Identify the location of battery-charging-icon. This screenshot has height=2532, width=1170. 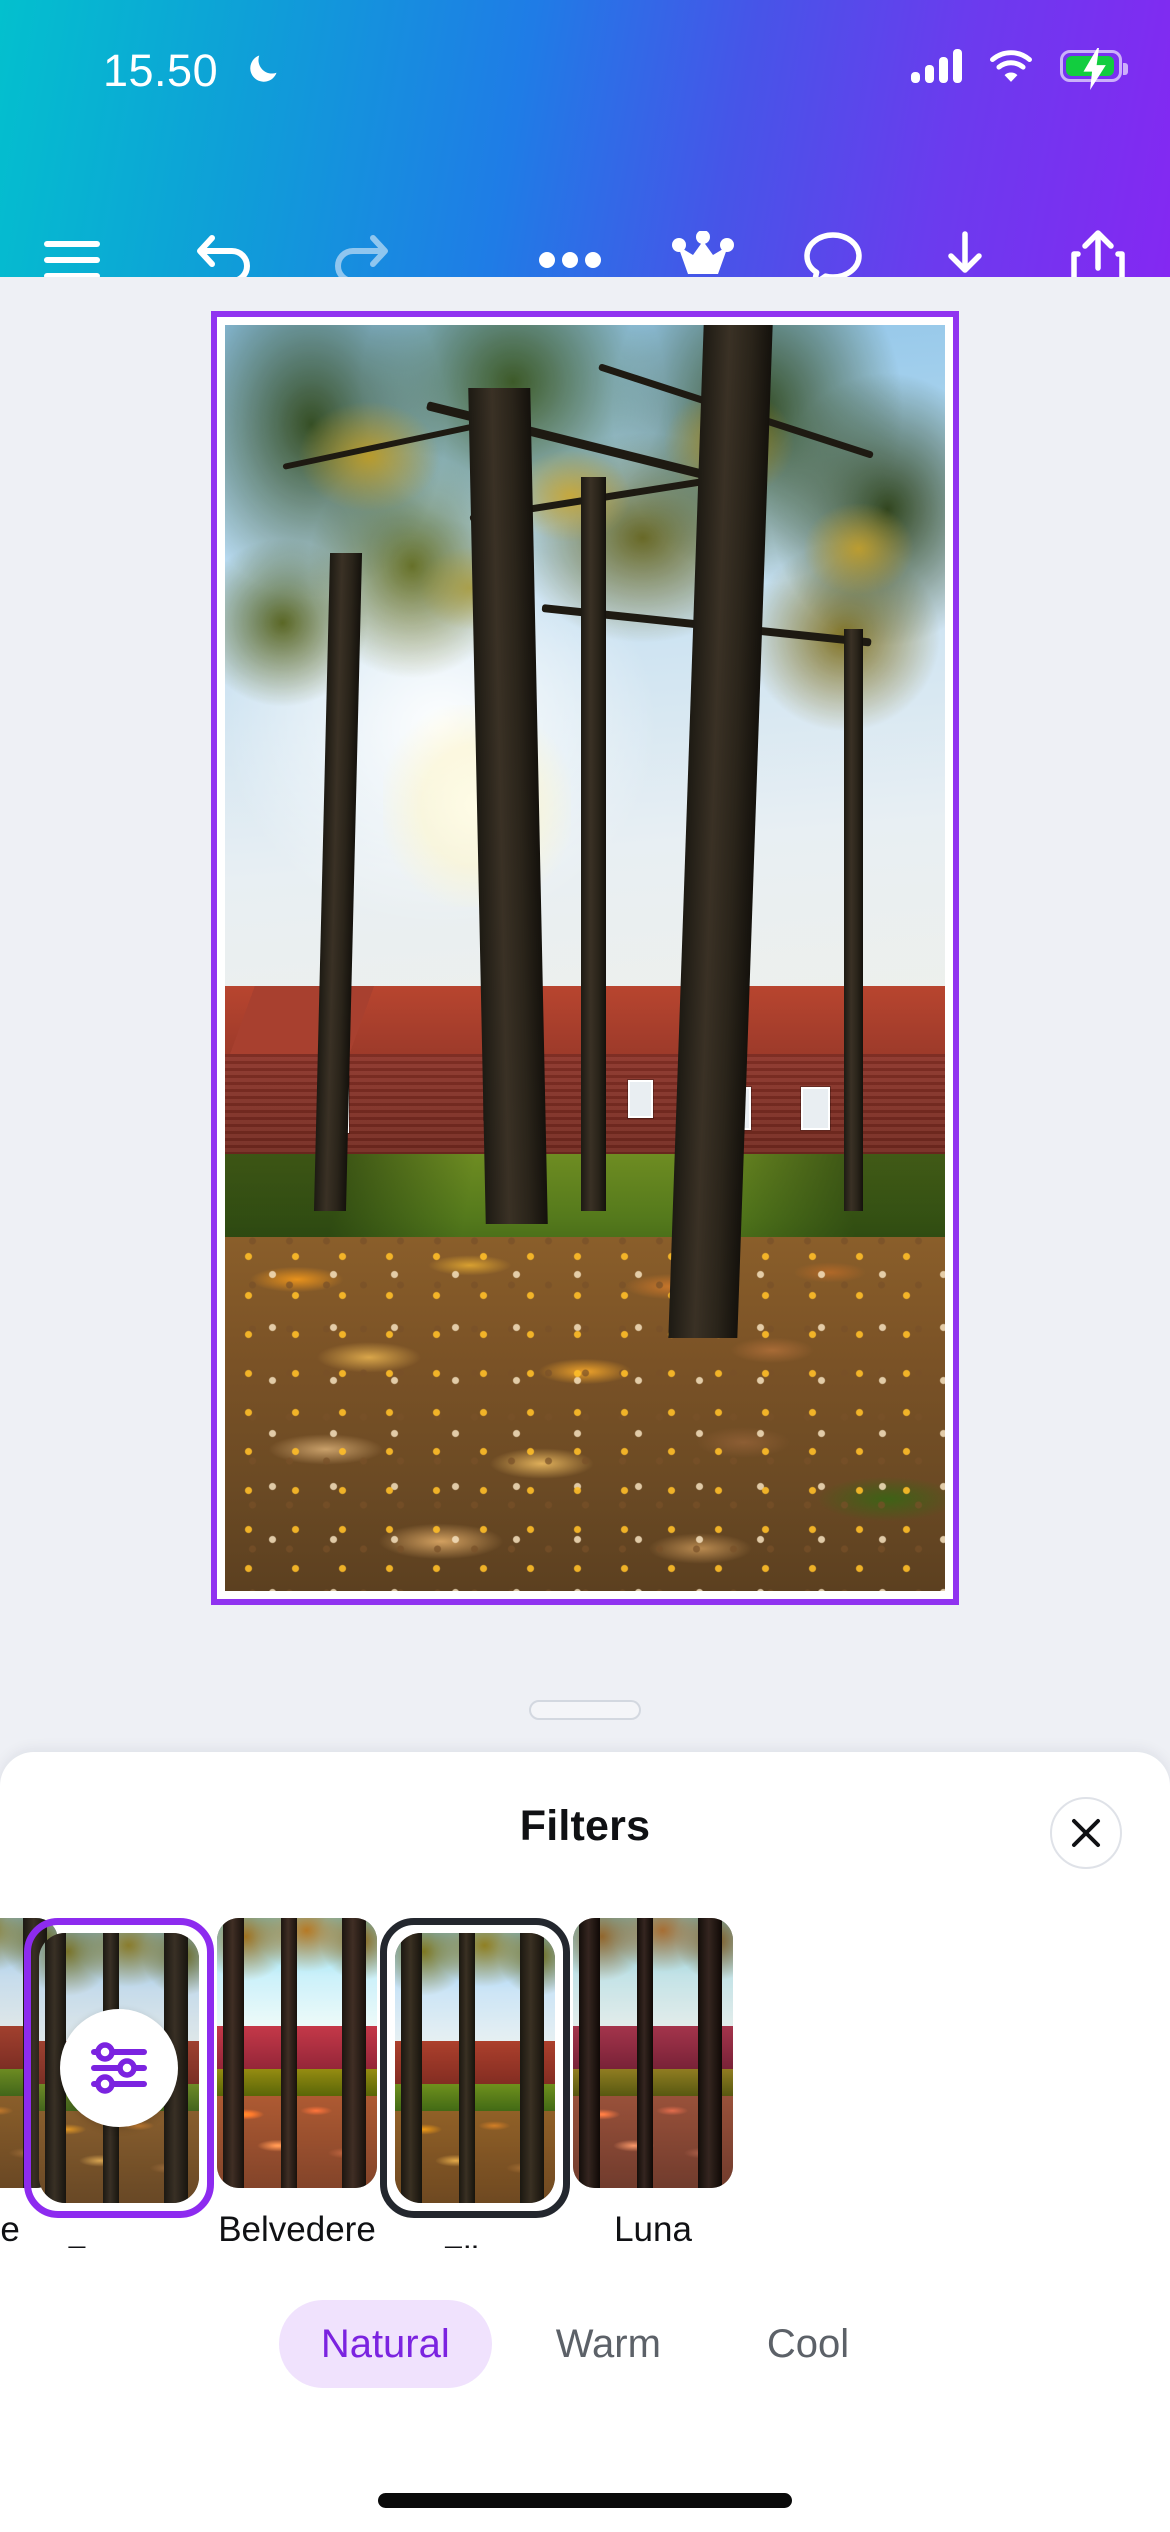
(1094, 69).